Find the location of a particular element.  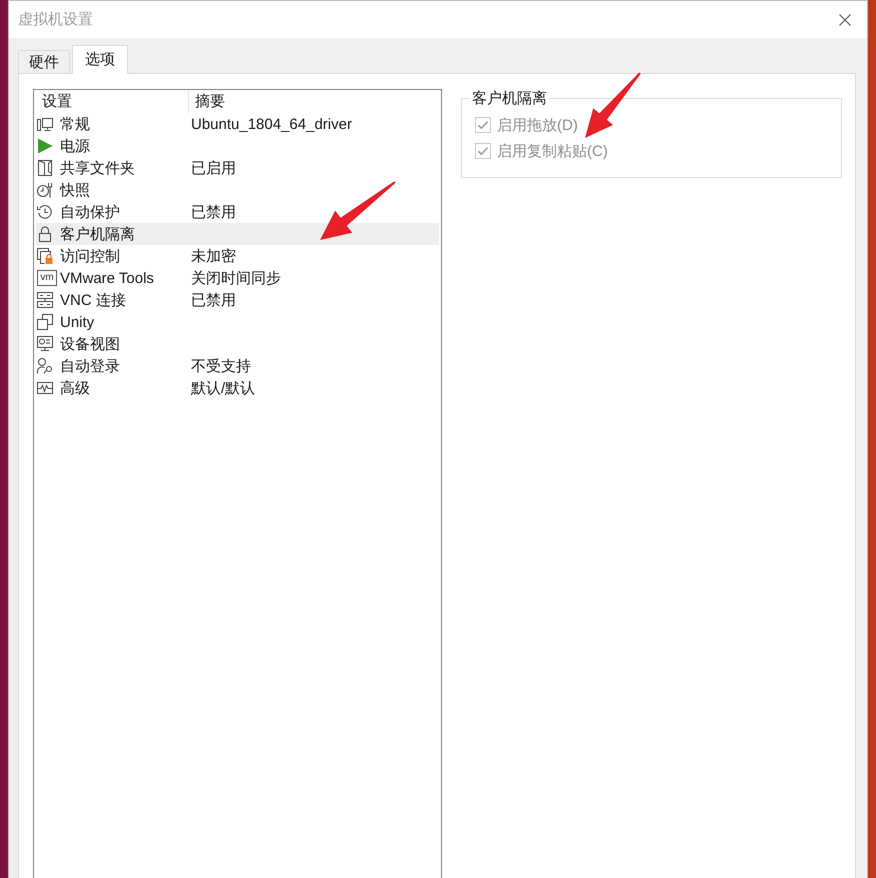

setting-summary: 未加密 is located at coordinates (213, 256).